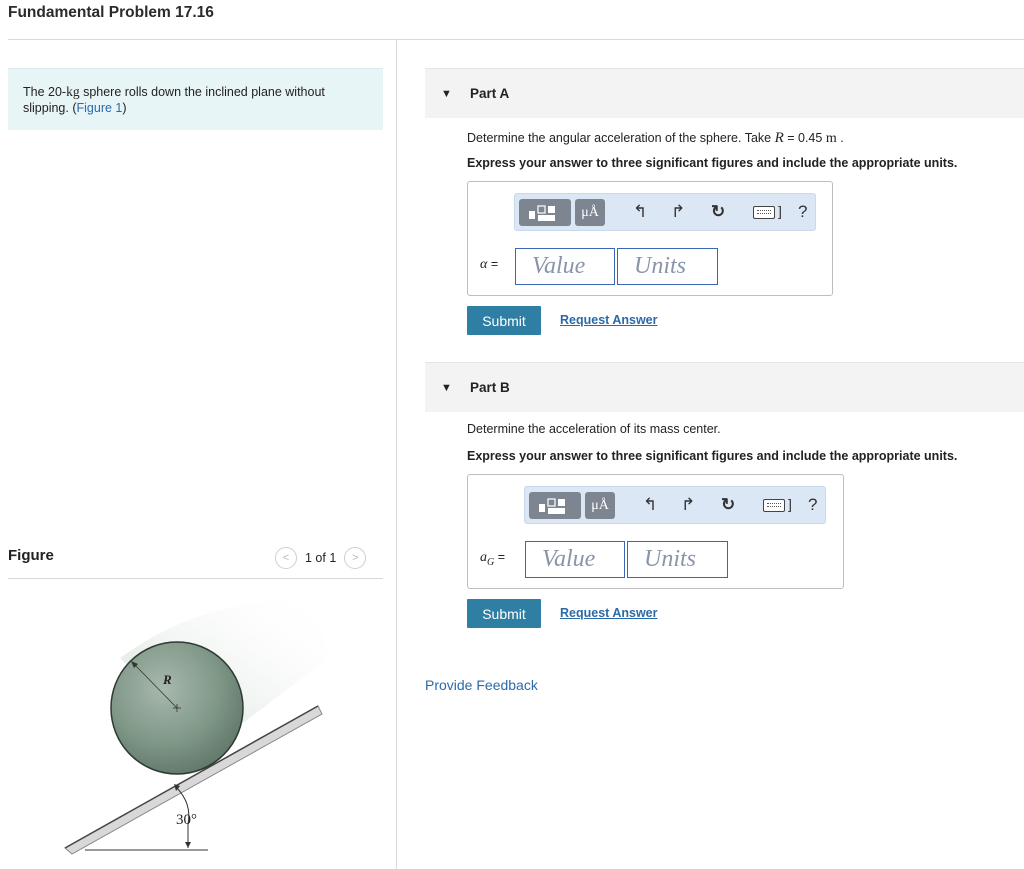 The width and height of the screenshot is (1024, 869). I want to click on alpha-label: α =, so click(489, 265).